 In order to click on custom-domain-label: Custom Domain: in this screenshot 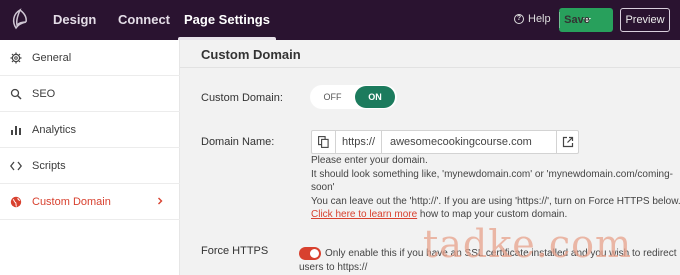, I will do `click(242, 98)`.